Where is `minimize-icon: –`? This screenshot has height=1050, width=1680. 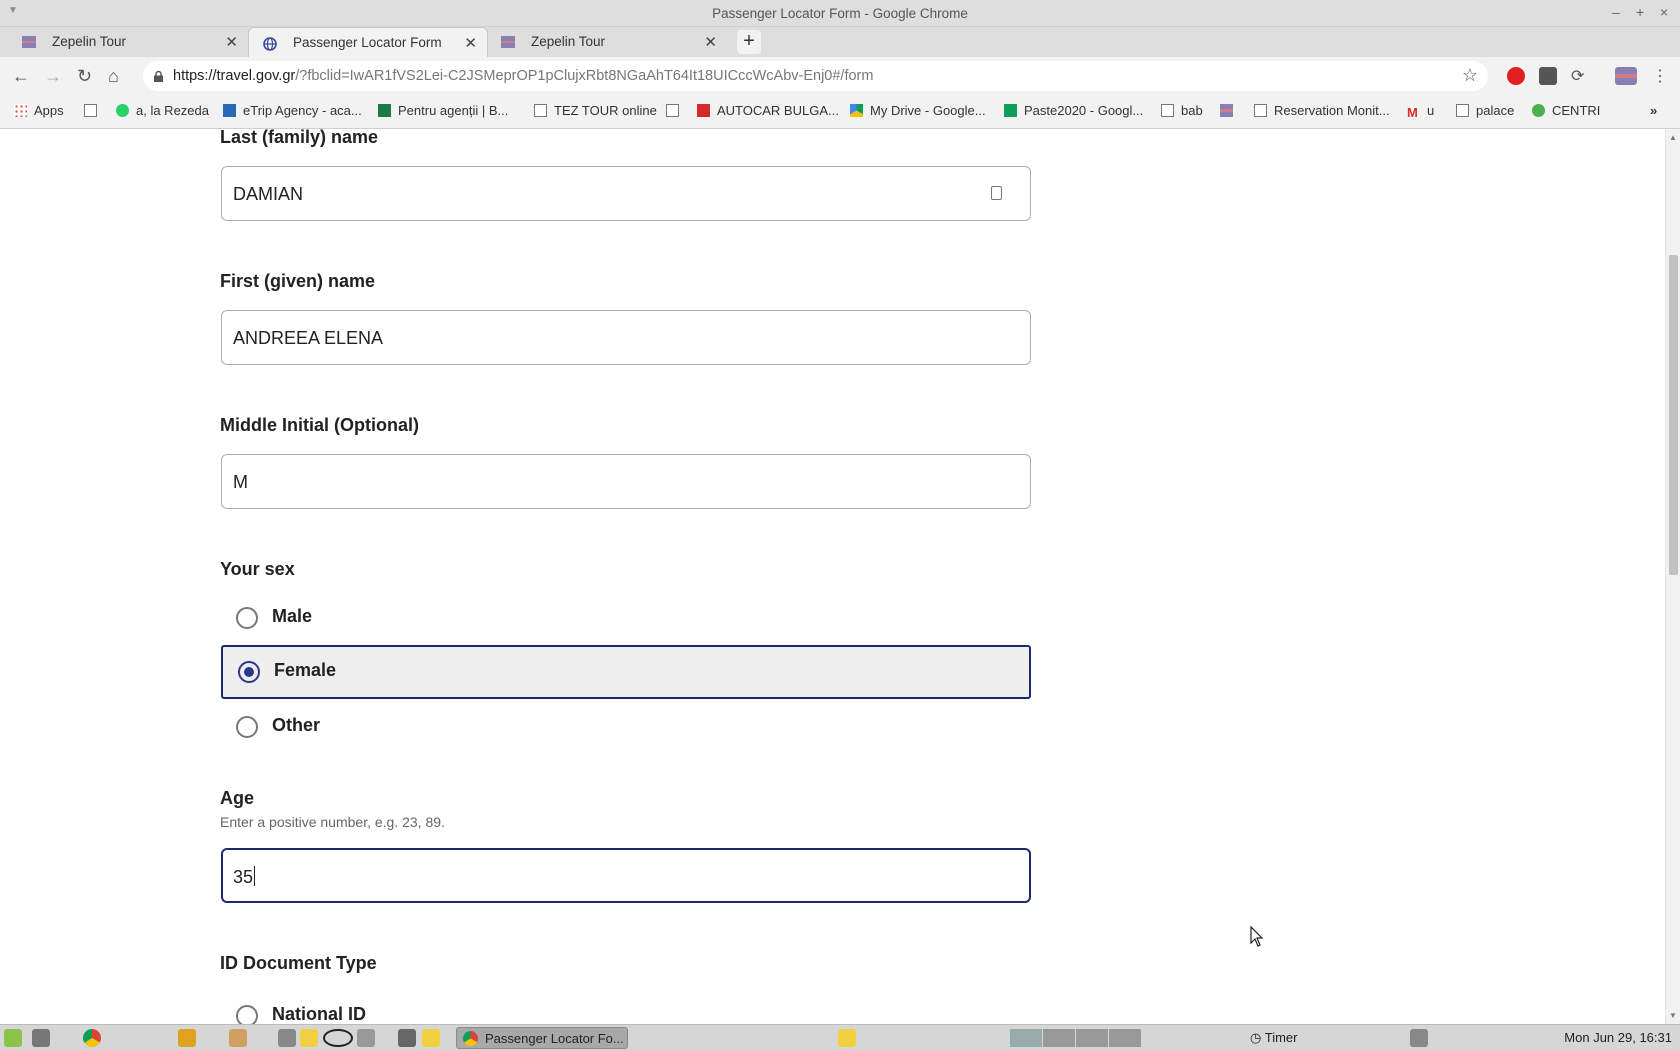 minimize-icon: – is located at coordinates (1616, 12).